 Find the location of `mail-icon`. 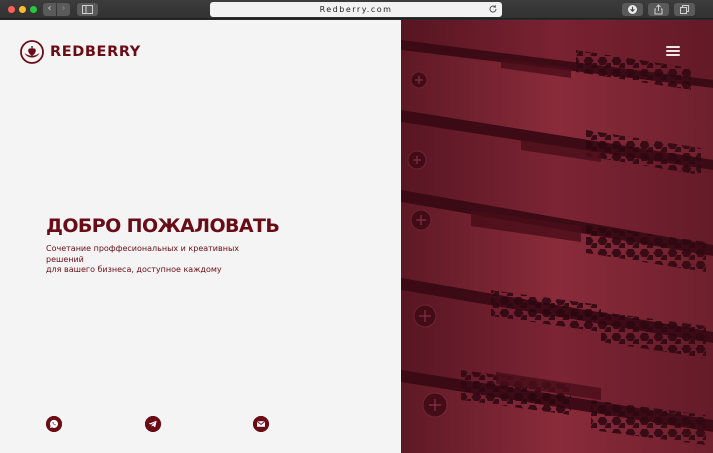

mail-icon is located at coordinates (261, 424).